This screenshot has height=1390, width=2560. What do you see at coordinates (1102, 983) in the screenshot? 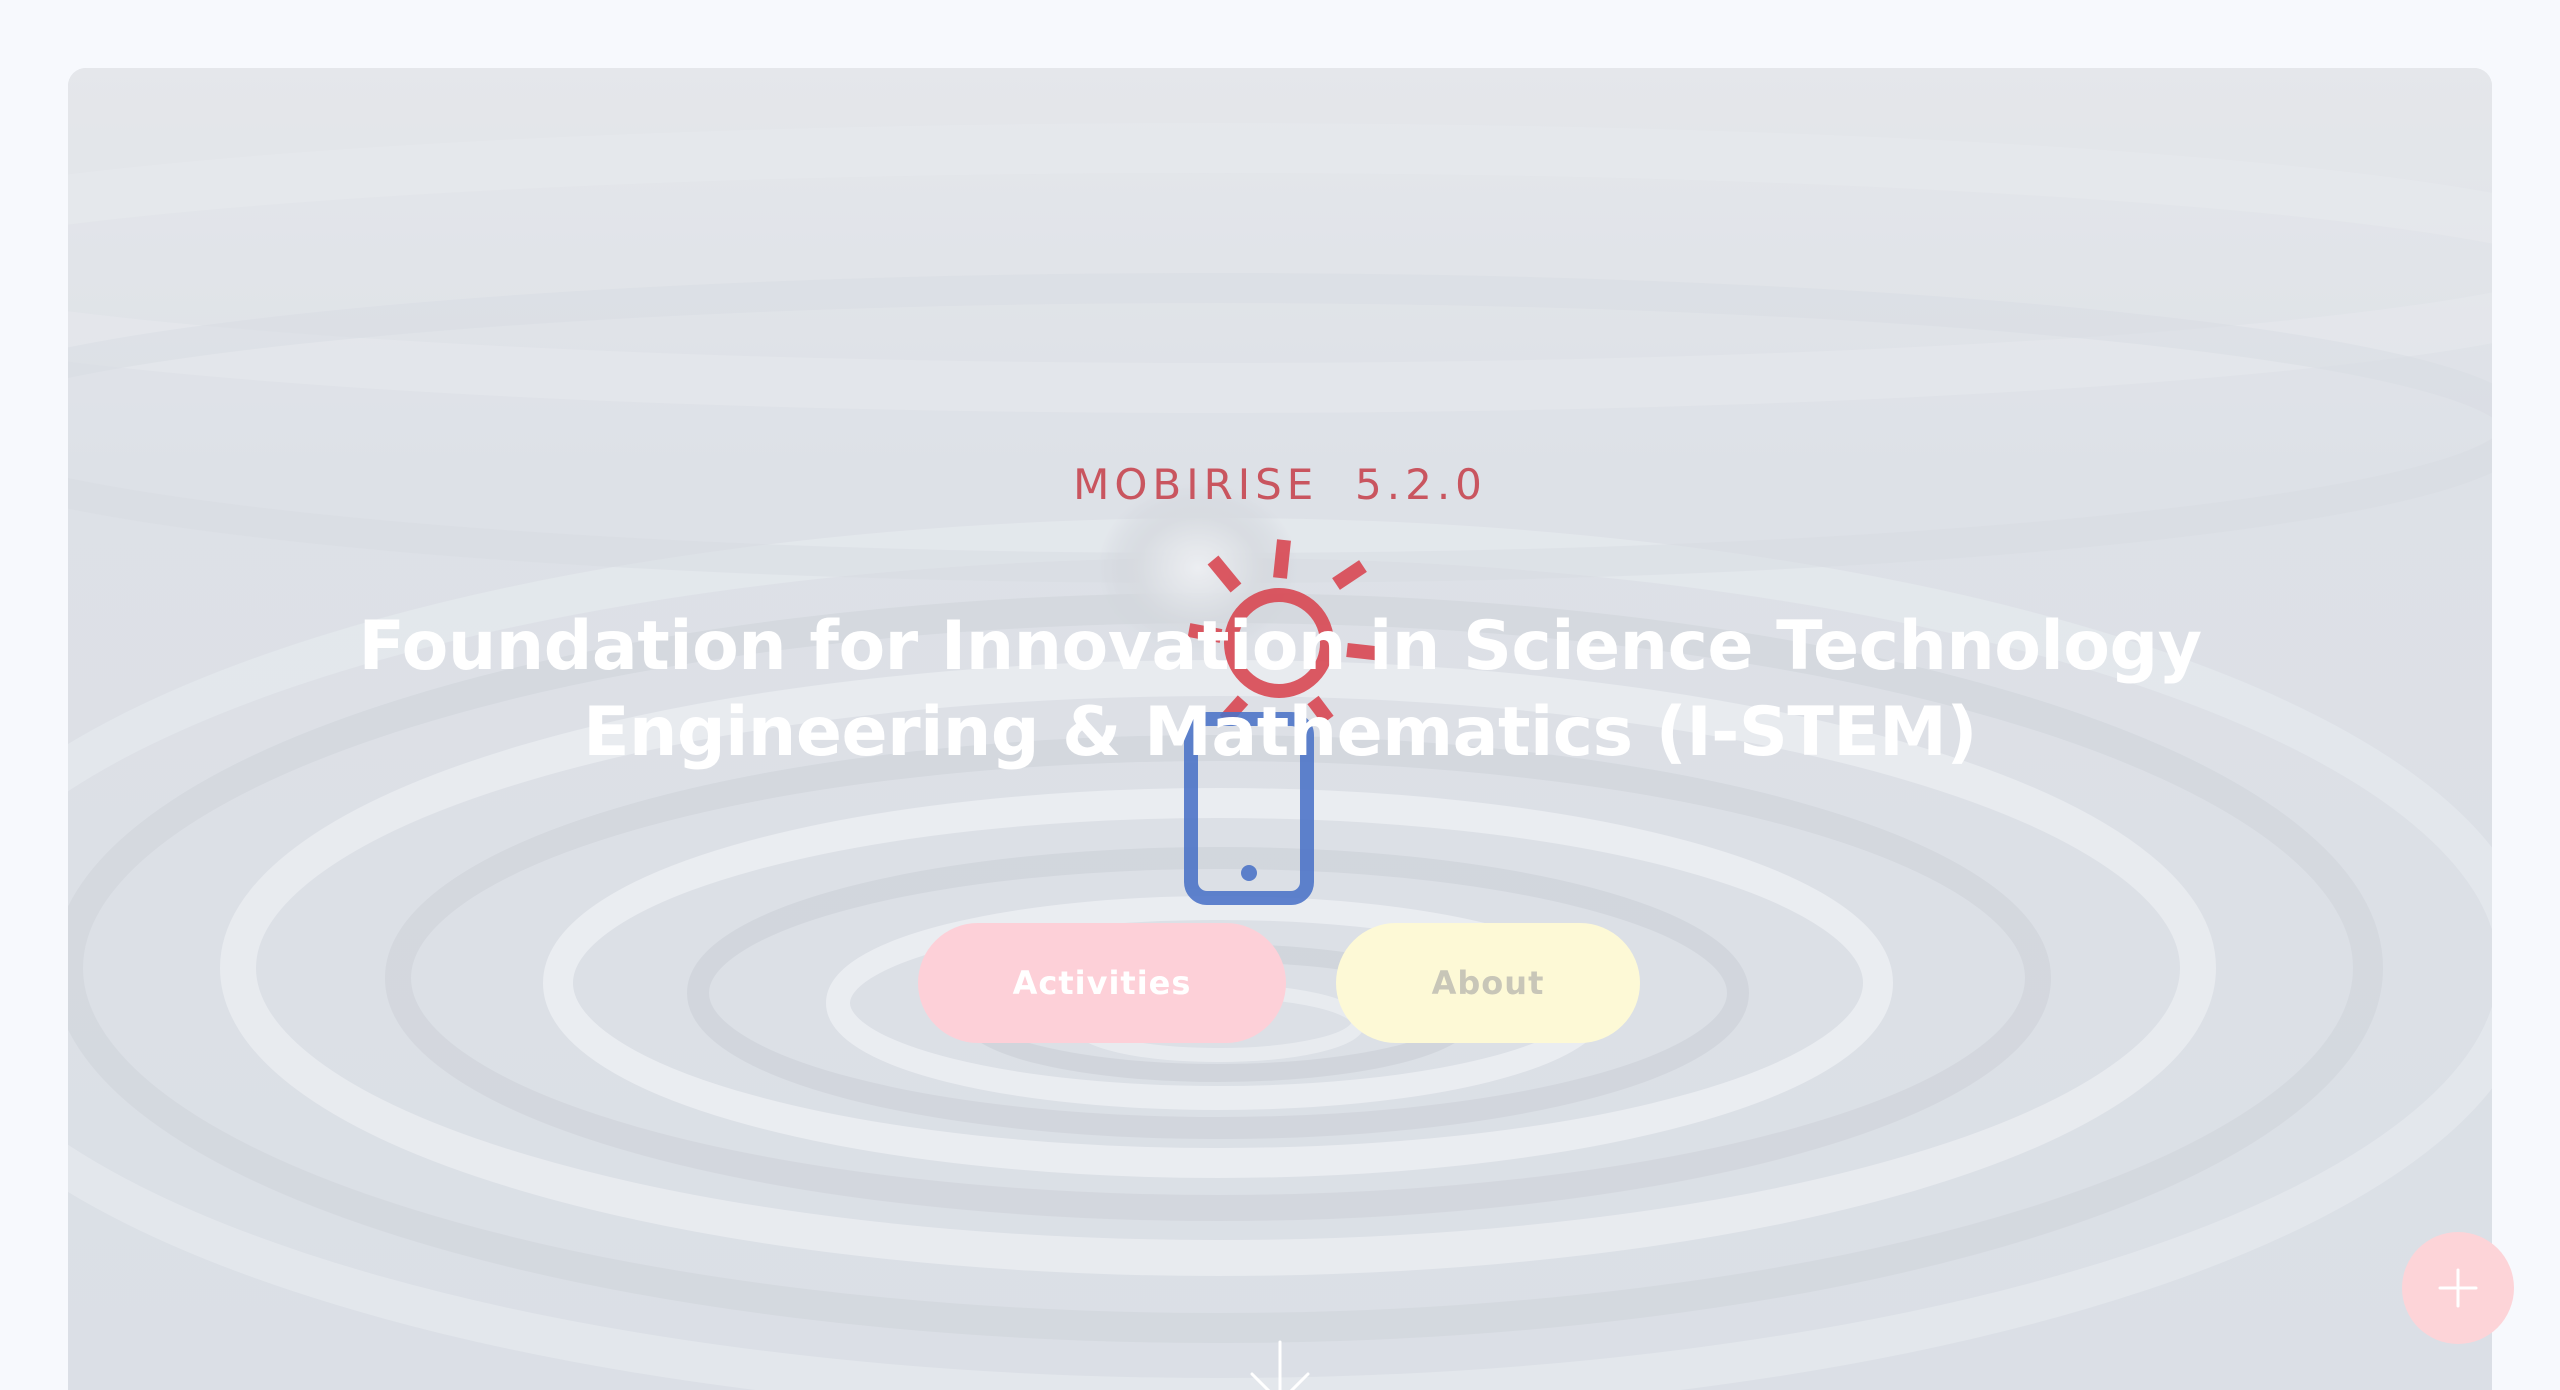
I see `activities-button: Activities` at bounding box center [1102, 983].